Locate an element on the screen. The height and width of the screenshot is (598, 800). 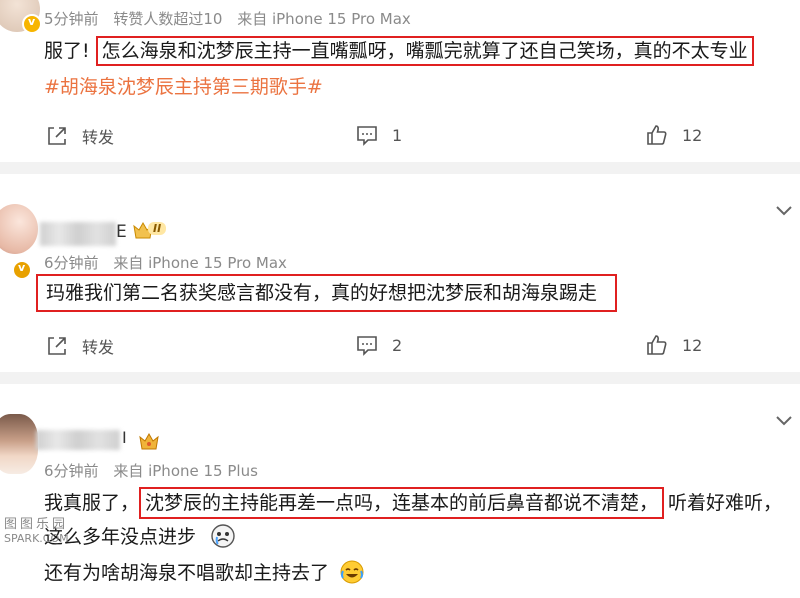
comment-time: 5分钟前 is located at coordinates (71, 19).